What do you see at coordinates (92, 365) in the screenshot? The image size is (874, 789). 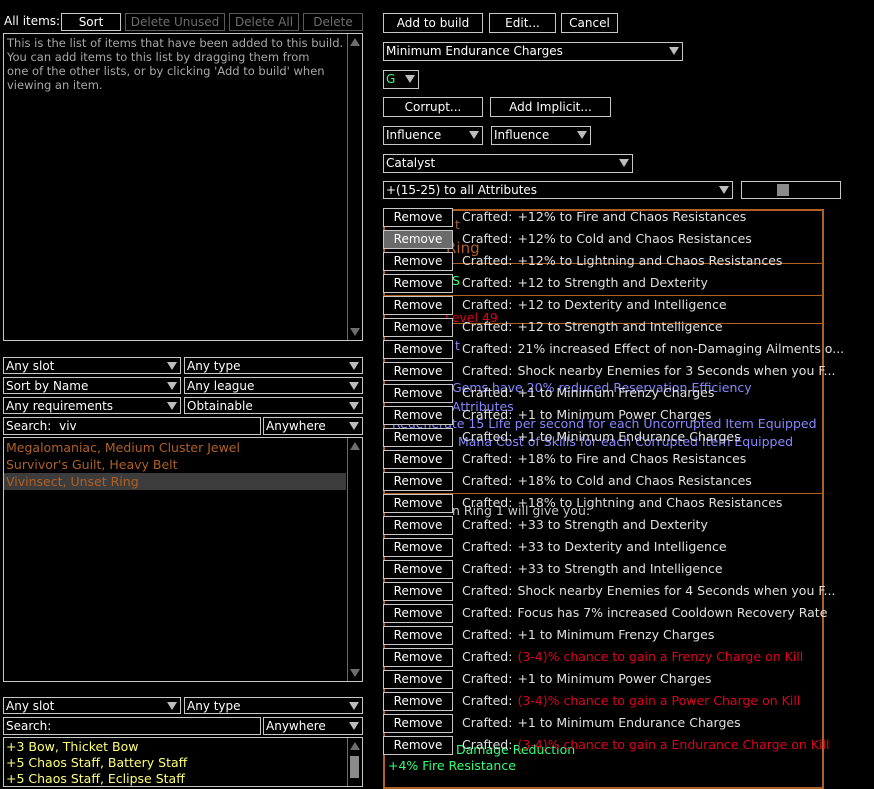 I see `unique-slot-filter: Any slot` at bounding box center [92, 365].